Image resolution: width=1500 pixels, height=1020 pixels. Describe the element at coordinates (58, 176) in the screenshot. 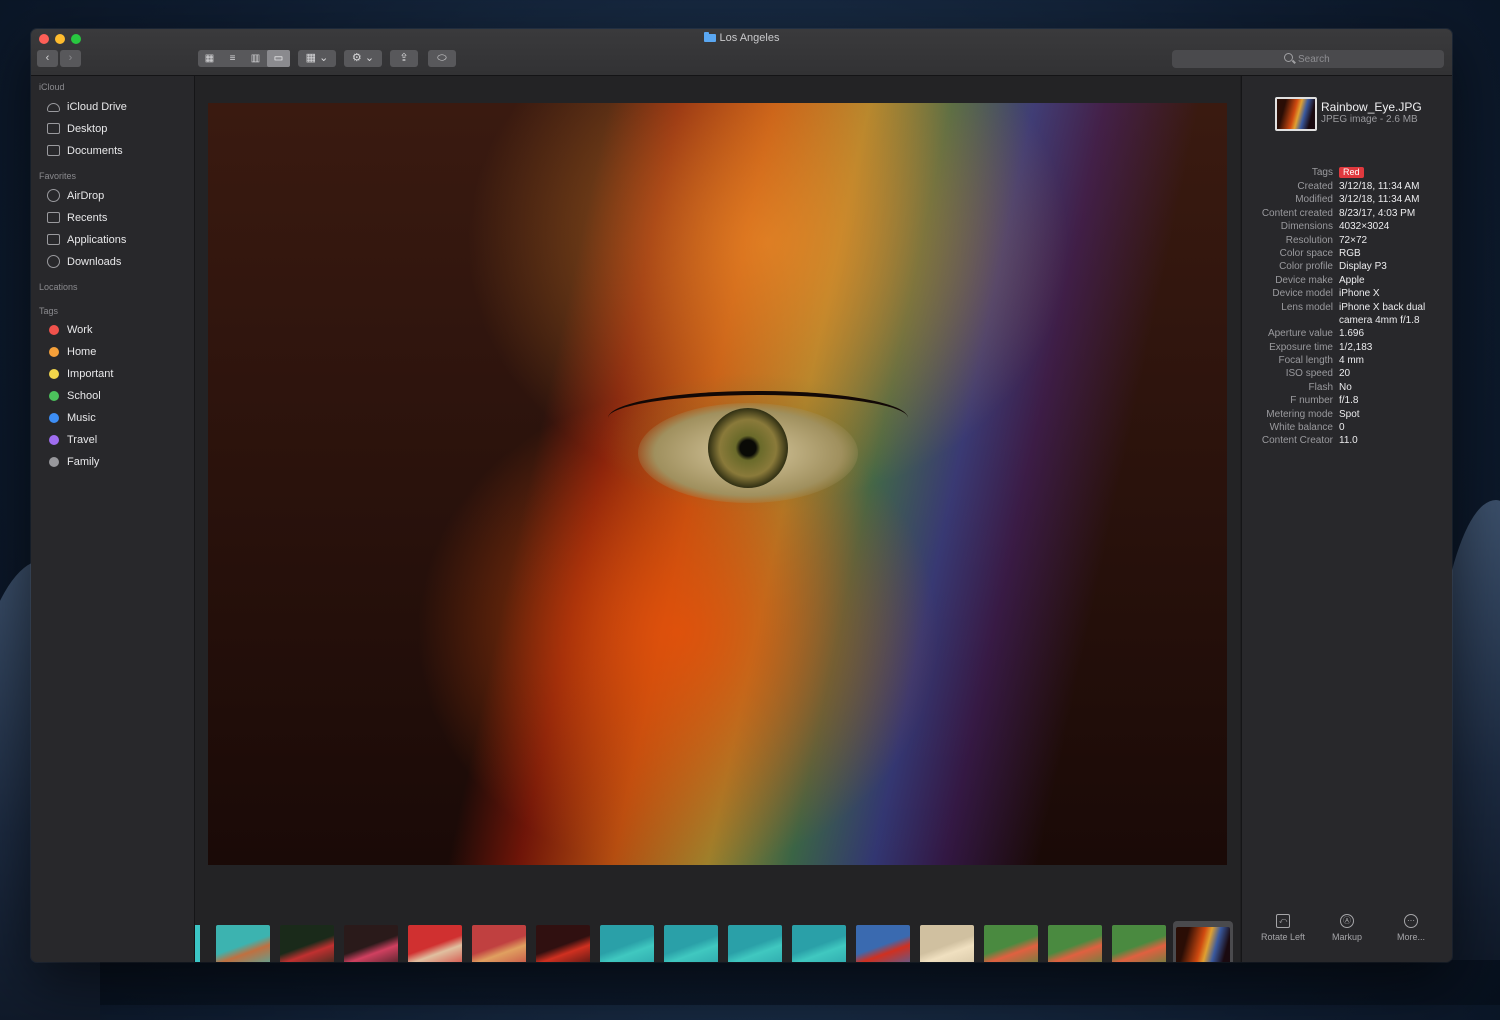

I see `sidebar-header-favorites: Favorites` at that location.